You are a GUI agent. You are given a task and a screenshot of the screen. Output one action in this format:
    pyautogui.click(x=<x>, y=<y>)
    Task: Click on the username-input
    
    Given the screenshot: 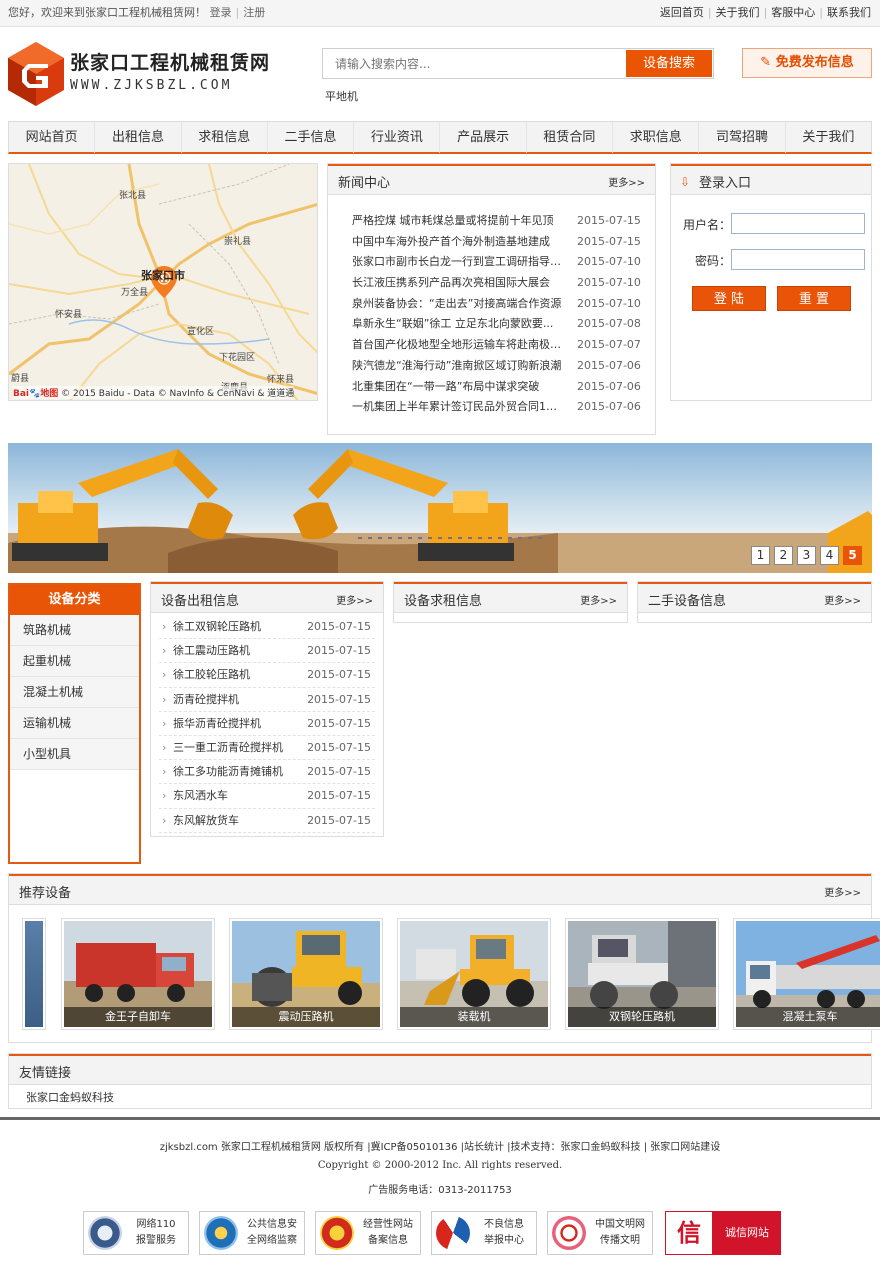 What is the action you would take?
    pyautogui.click(x=798, y=223)
    